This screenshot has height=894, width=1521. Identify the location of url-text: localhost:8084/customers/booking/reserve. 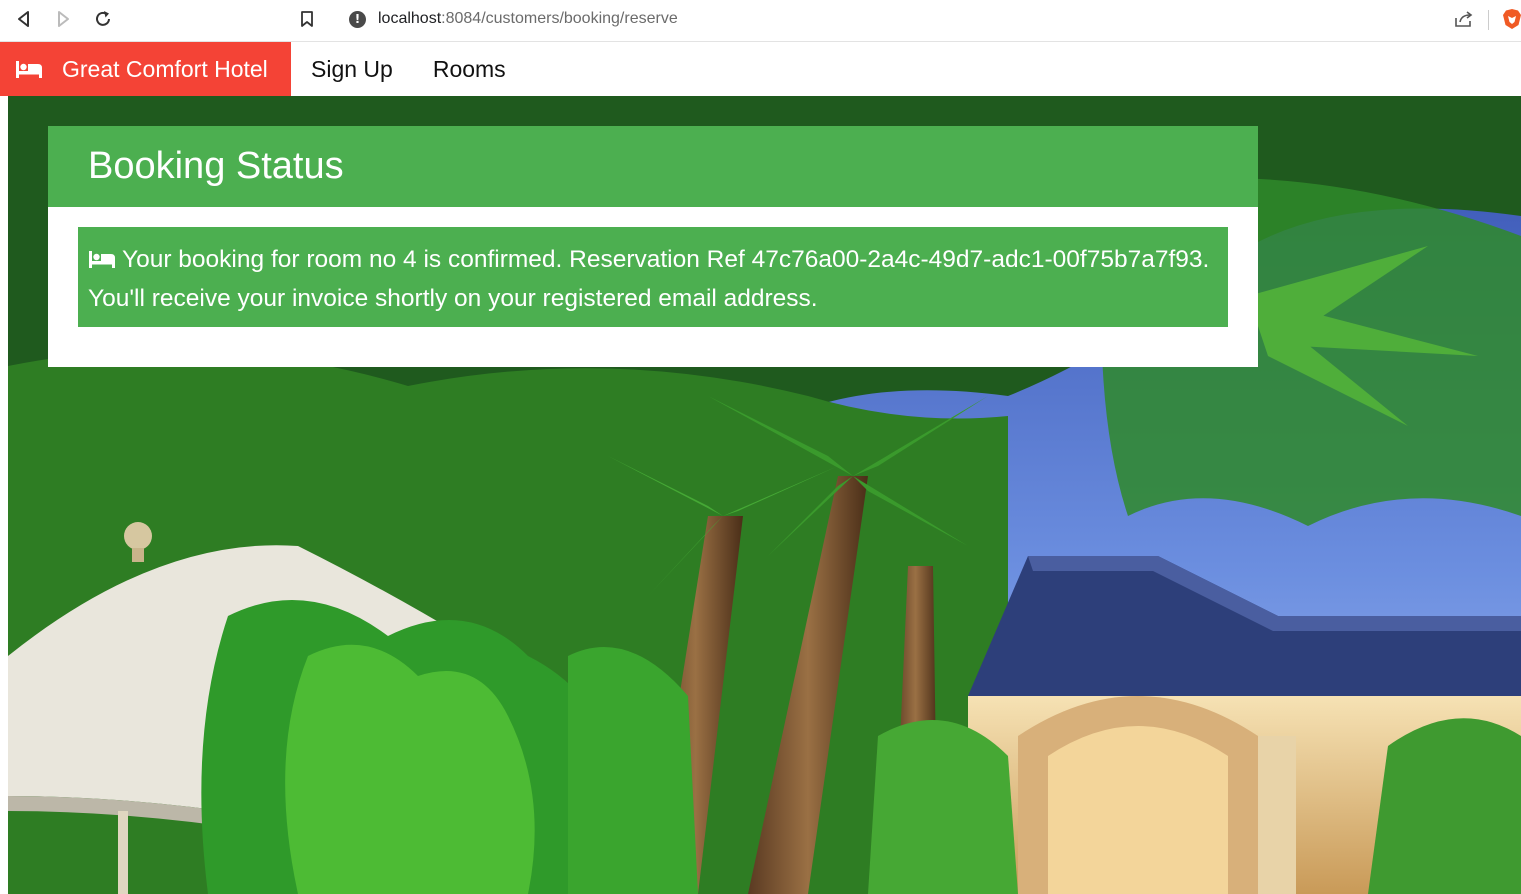
(528, 19).